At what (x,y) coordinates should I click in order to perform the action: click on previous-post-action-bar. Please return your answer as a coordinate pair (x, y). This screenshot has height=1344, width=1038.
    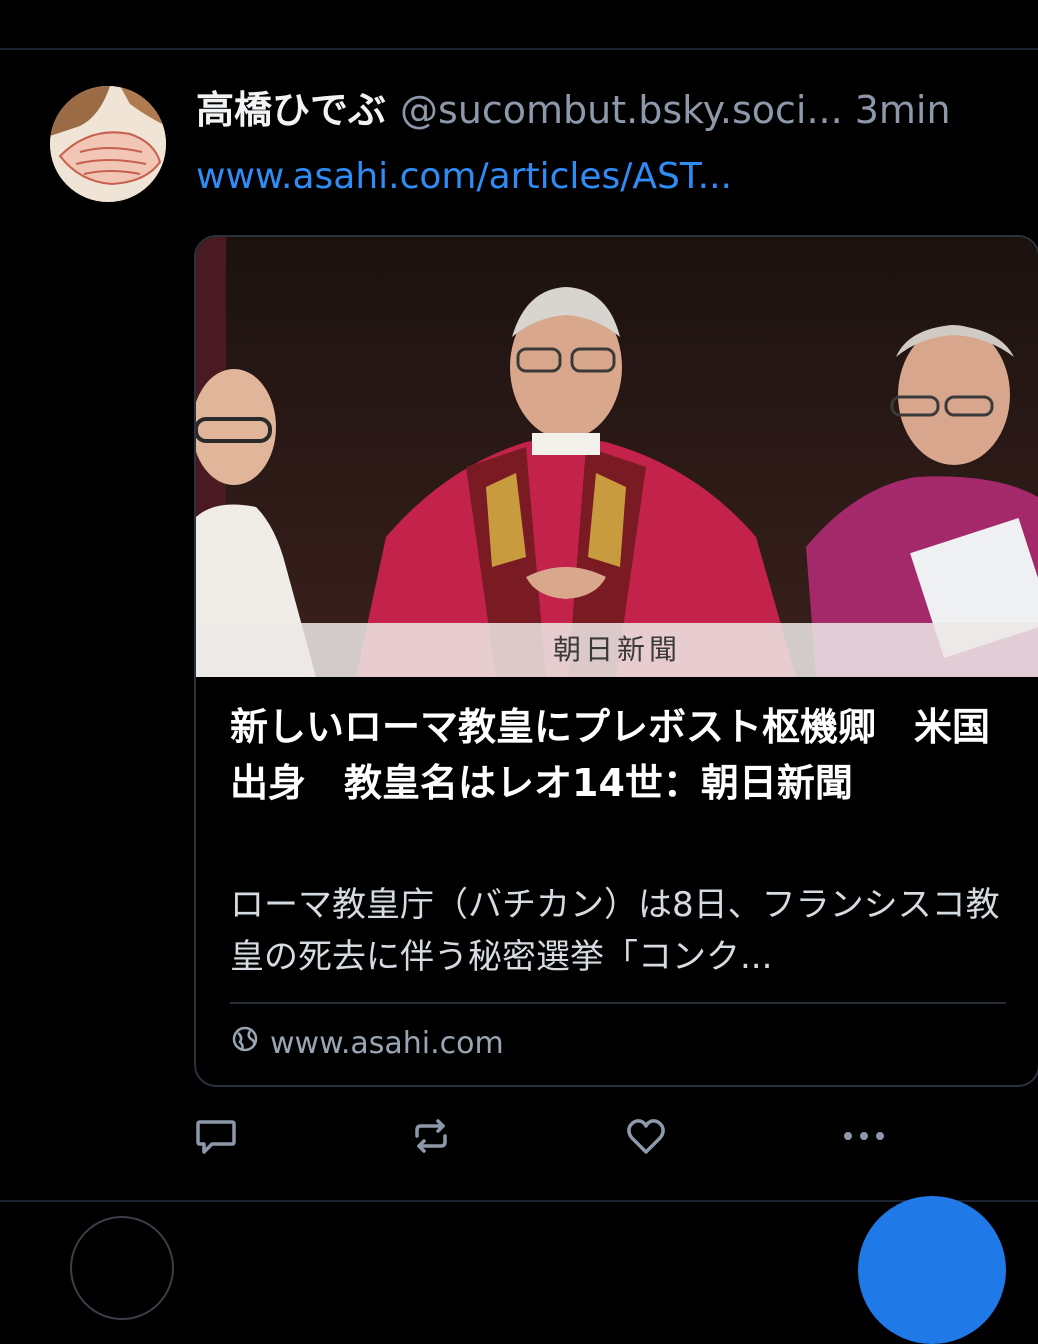
    Looking at the image, I should click on (519, 25).